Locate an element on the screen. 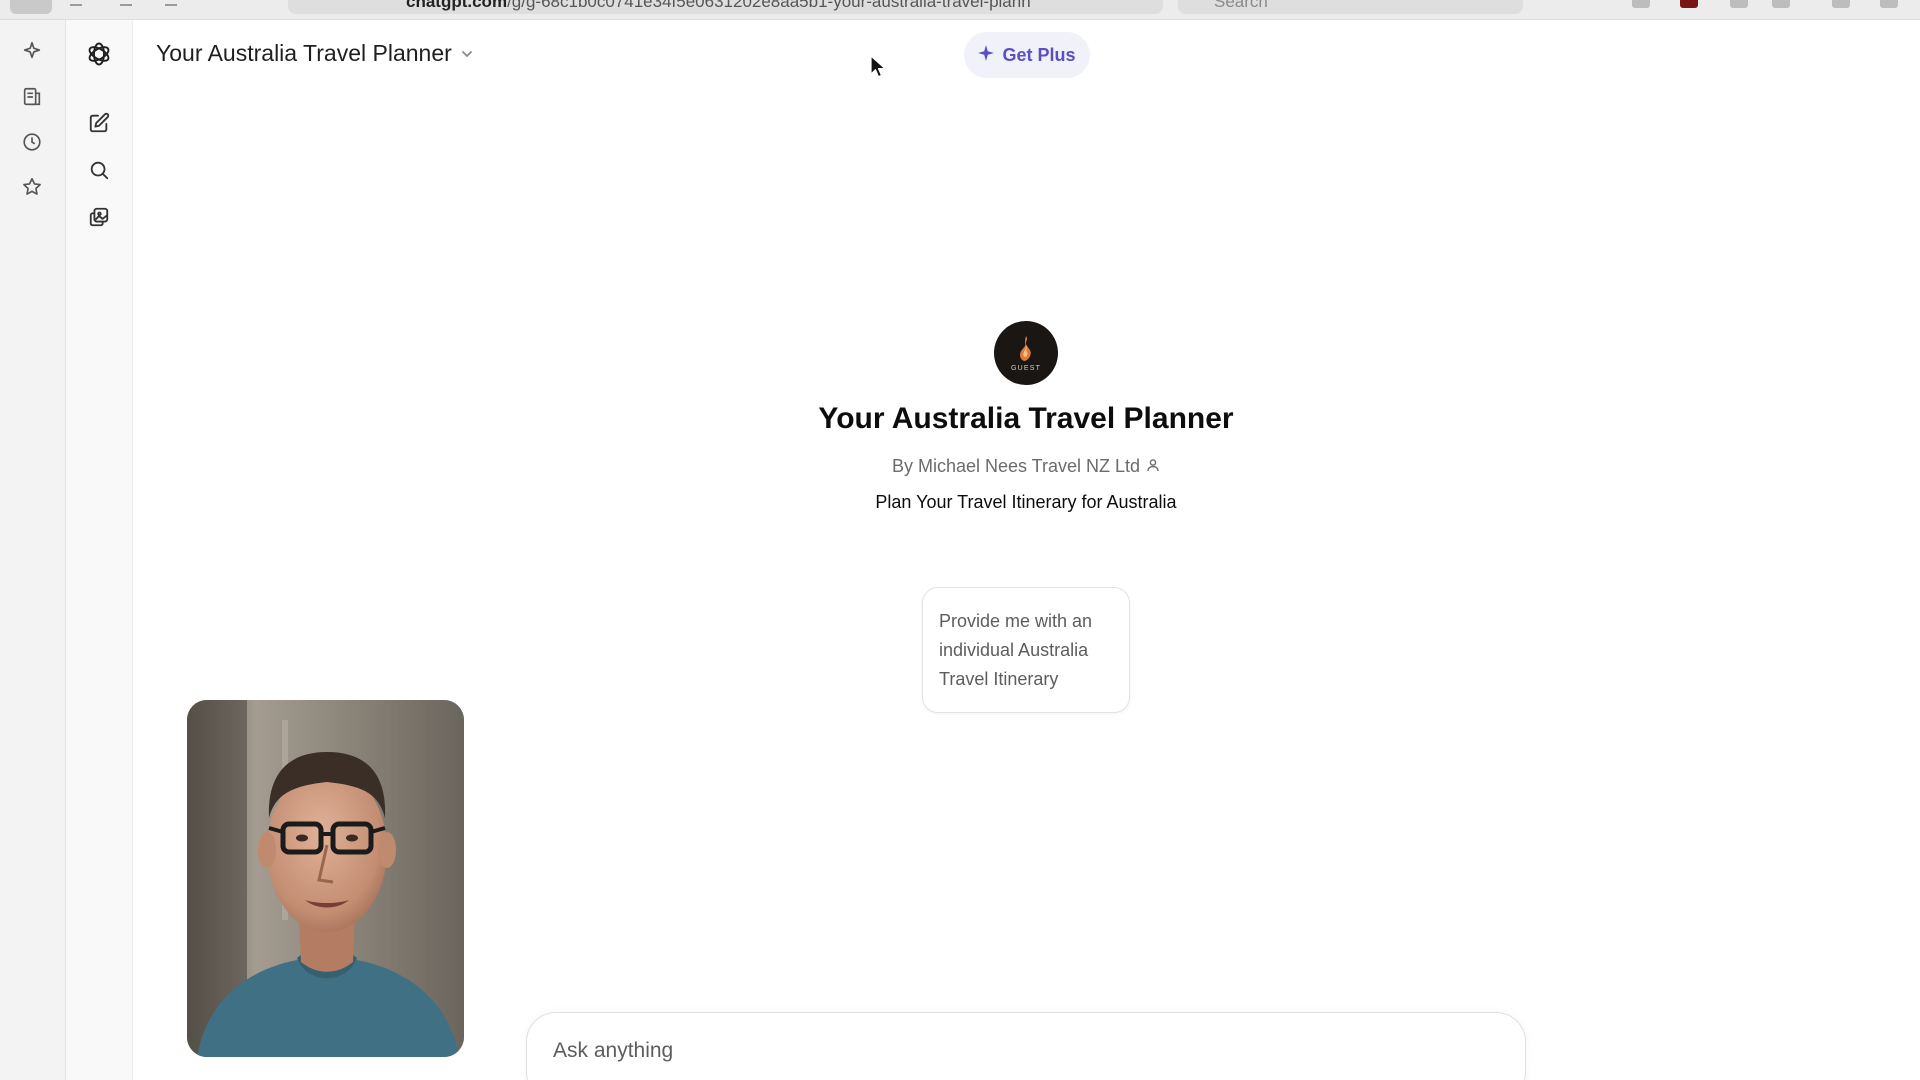  account-icon is located at coordinates (1739, 4).